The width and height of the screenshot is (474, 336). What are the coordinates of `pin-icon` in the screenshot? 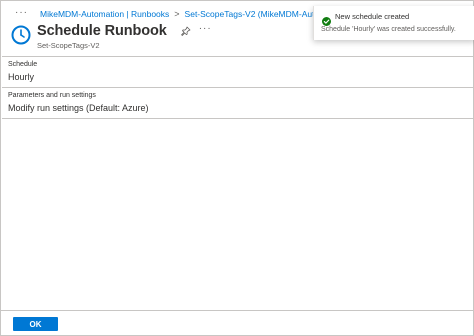 It's located at (185, 31).